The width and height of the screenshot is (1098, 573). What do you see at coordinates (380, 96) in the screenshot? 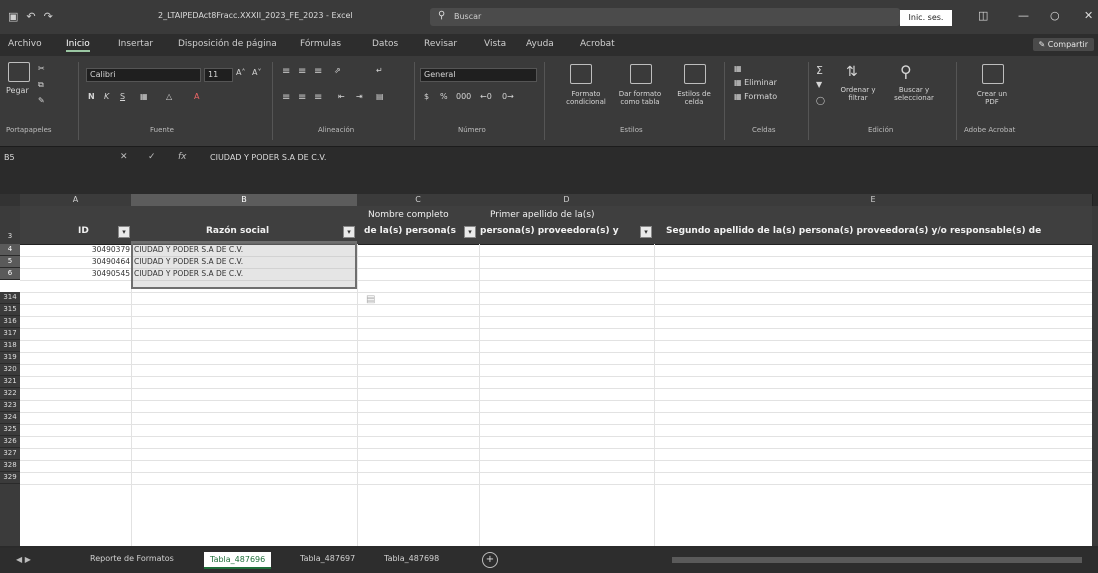
I see `merge-center-icon: ▤` at bounding box center [380, 96].